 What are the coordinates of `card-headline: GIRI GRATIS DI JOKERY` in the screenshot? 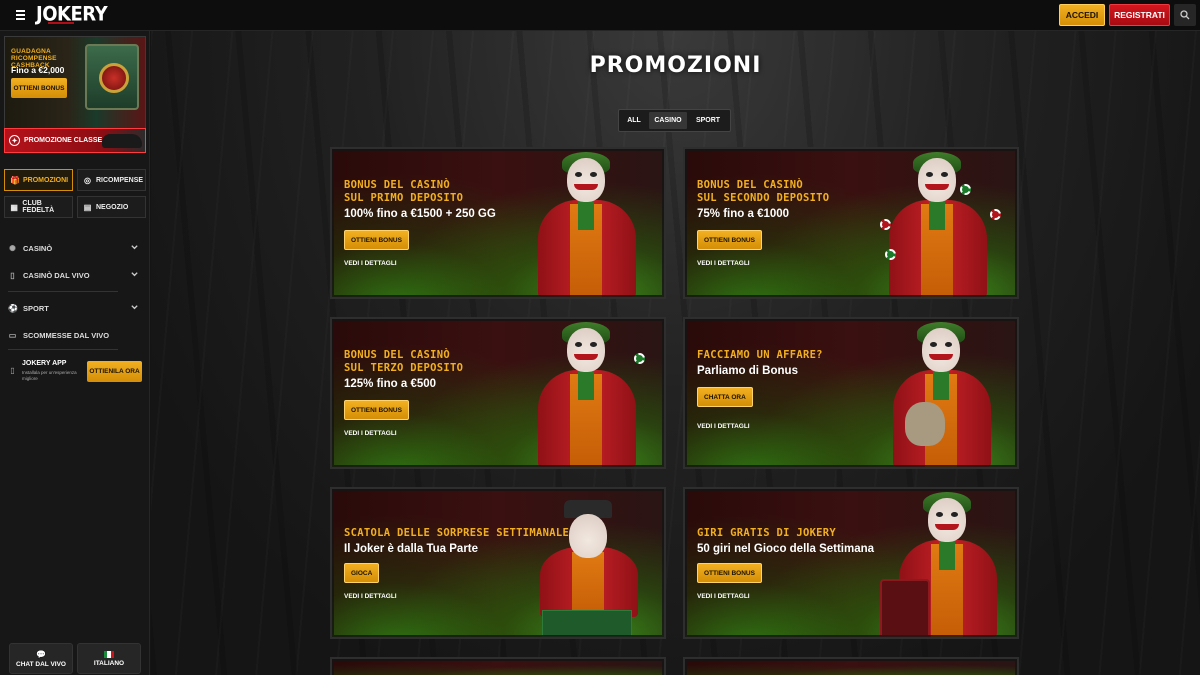 It's located at (767, 533).